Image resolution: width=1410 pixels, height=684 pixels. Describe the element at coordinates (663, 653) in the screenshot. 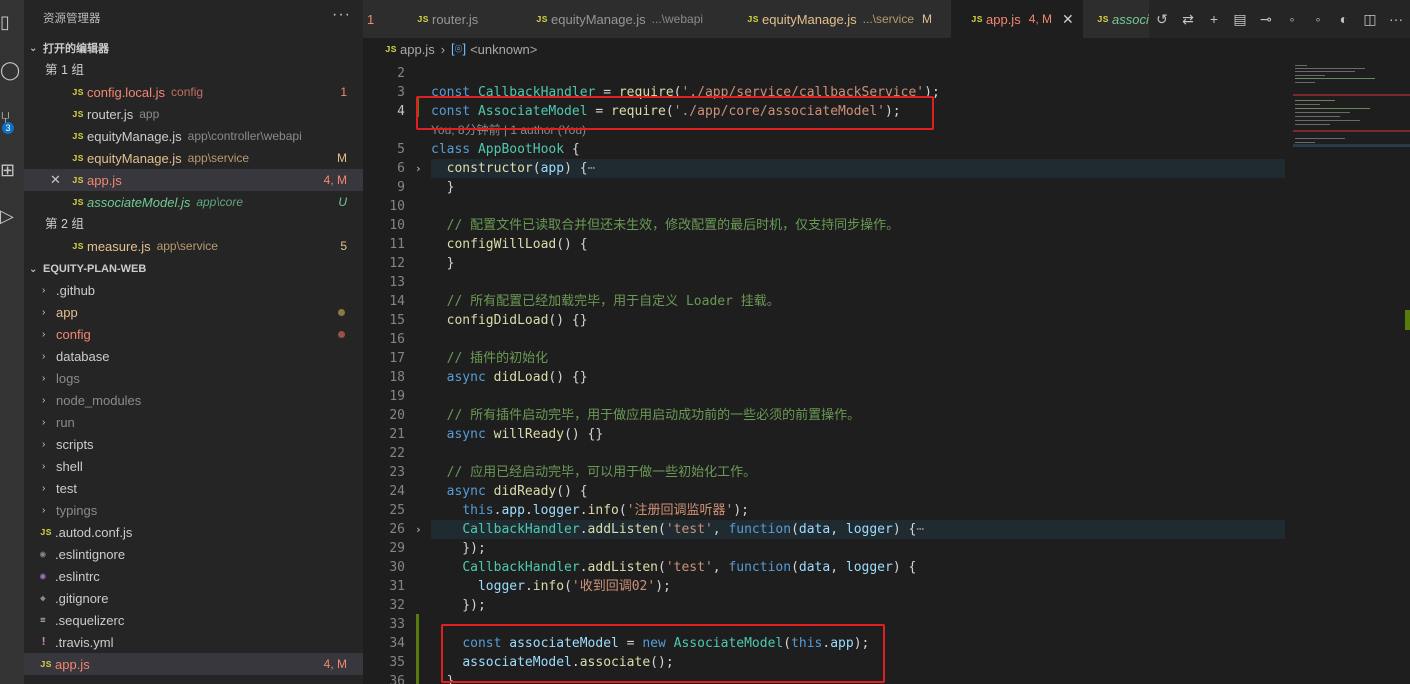

I see `highlight-box-associate` at that location.